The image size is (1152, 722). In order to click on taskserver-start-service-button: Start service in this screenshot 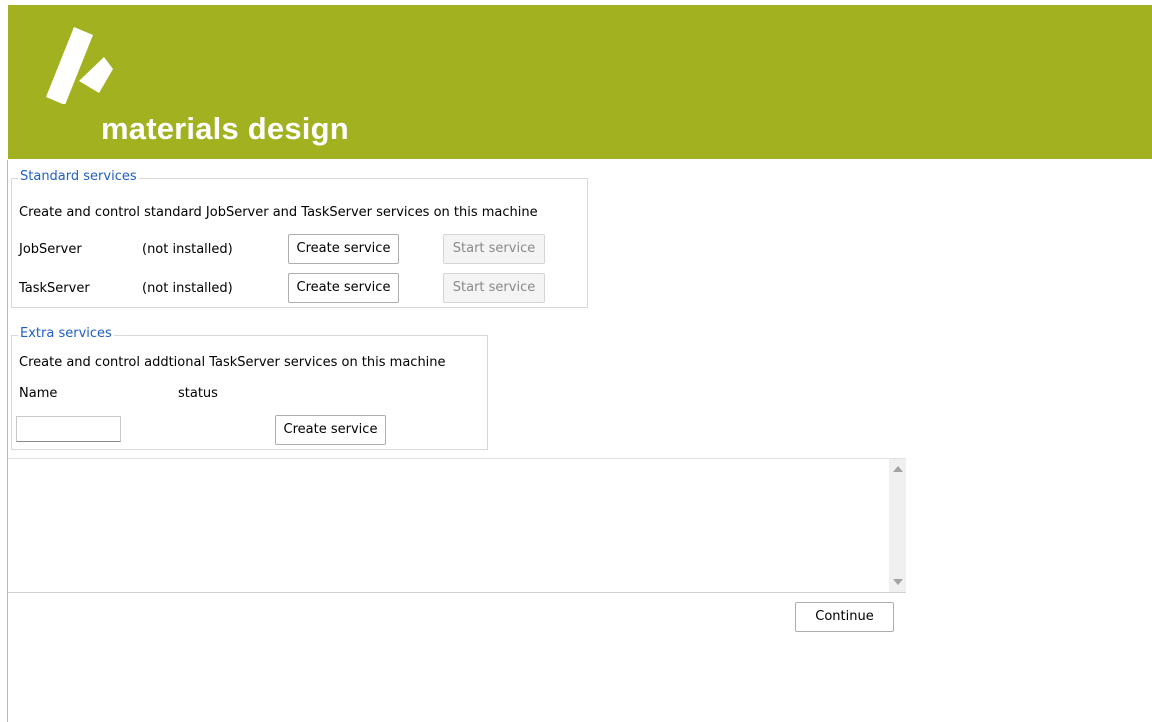, I will do `click(494, 288)`.